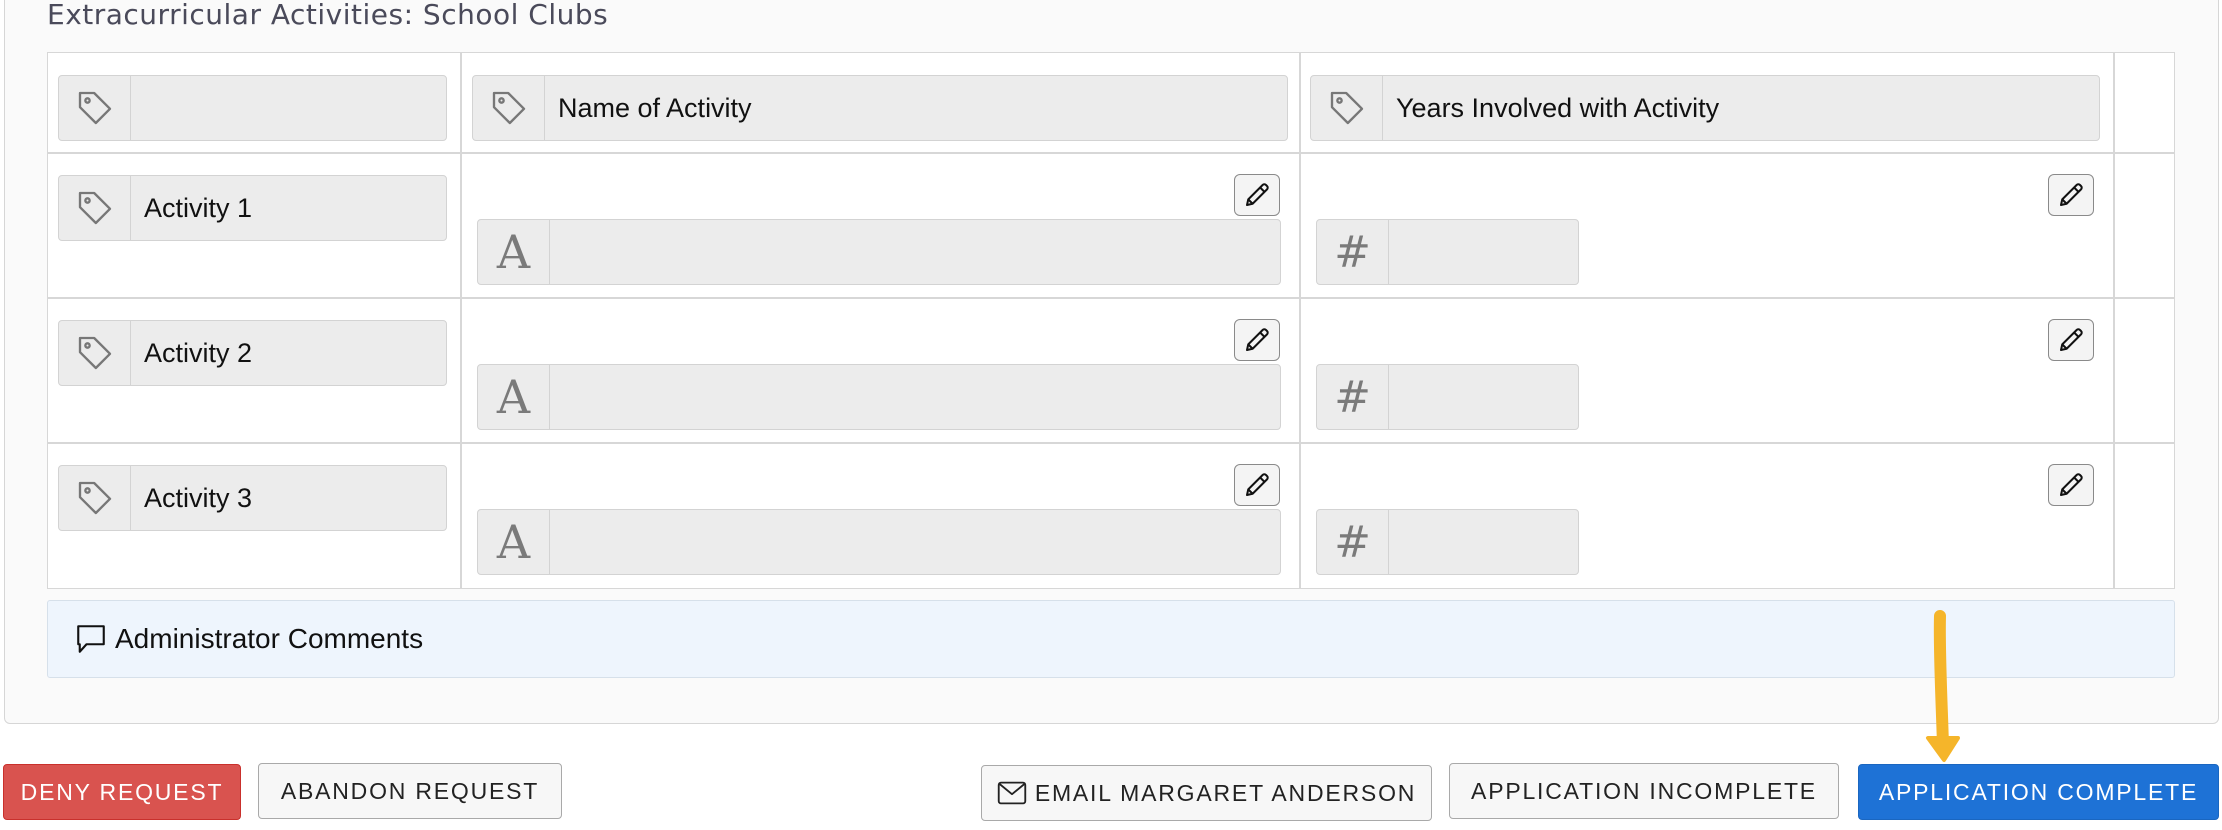 This screenshot has height=830, width=2222. I want to click on deny-request-button: DENY REQUEST, so click(122, 792).